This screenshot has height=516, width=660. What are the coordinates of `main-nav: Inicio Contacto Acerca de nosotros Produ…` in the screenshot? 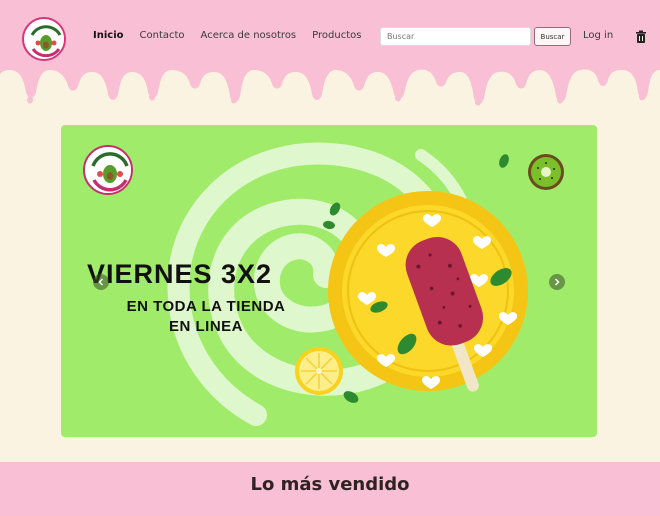 It's located at (227, 35).